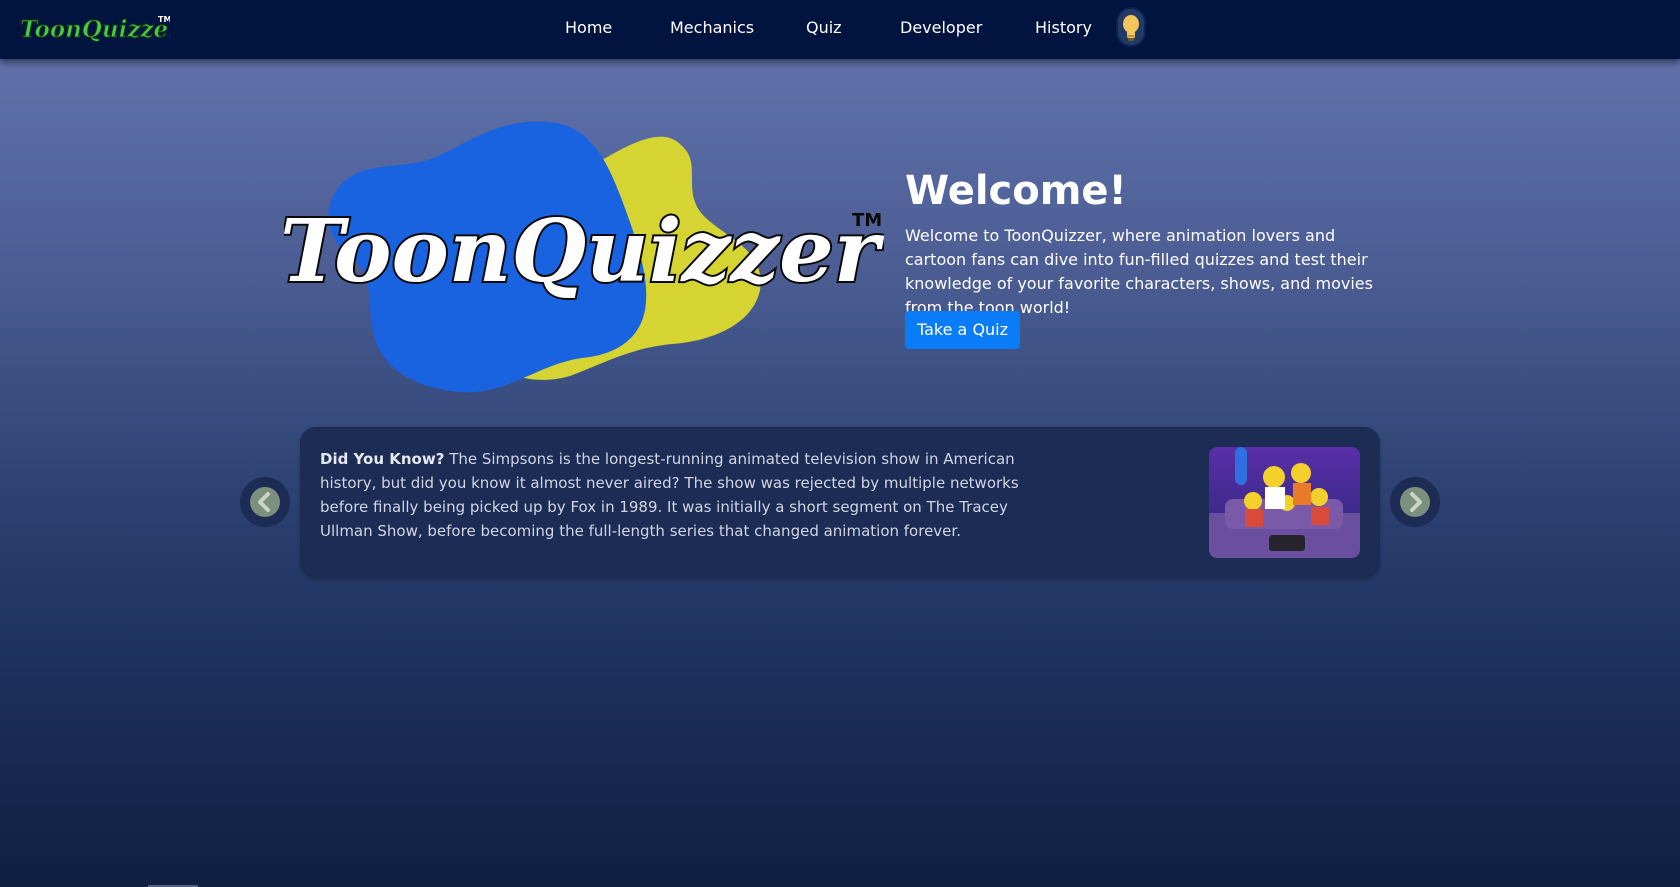 The width and height of the screenshot is (1680, 887). I want to click on next-button-face, so click(1415, 502).